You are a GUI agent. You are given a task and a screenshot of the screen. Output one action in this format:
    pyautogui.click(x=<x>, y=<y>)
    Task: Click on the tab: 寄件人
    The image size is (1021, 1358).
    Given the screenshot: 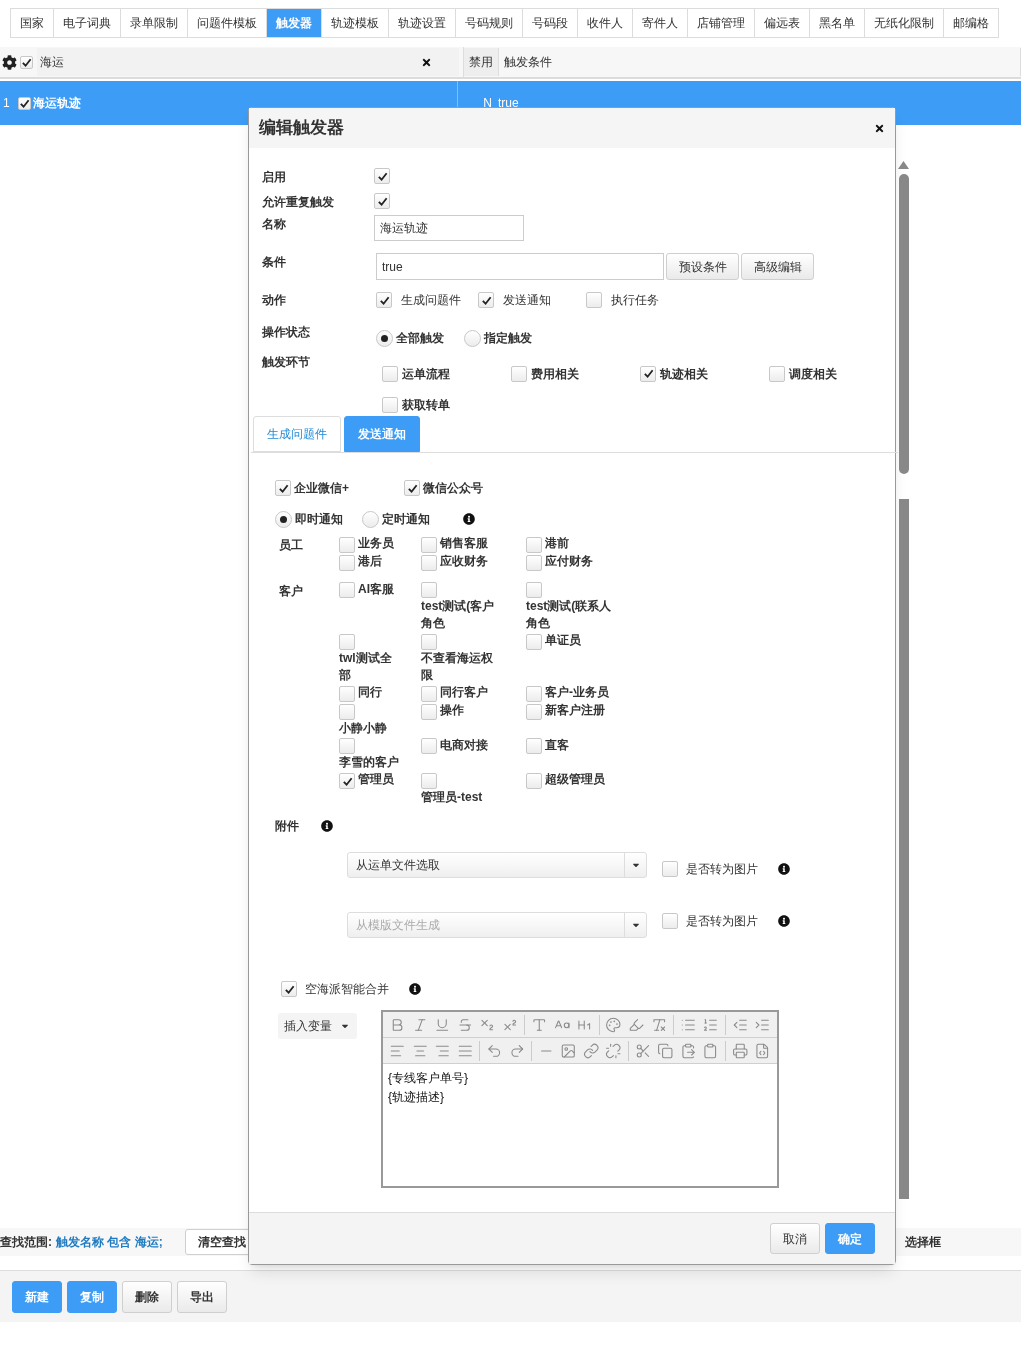 What is the action you would take?
    pyautogui.click(x=660, y=23)
    